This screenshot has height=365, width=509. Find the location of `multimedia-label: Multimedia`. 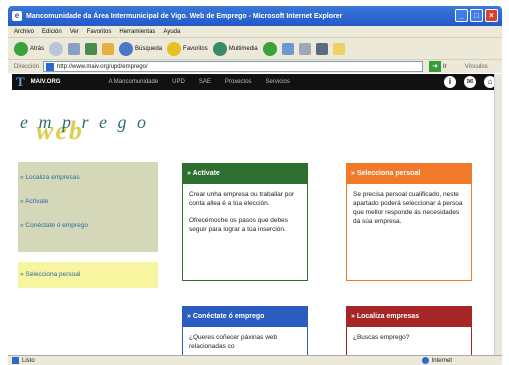

multimedia-label: Multimedia is located at coordinates (243, 48).